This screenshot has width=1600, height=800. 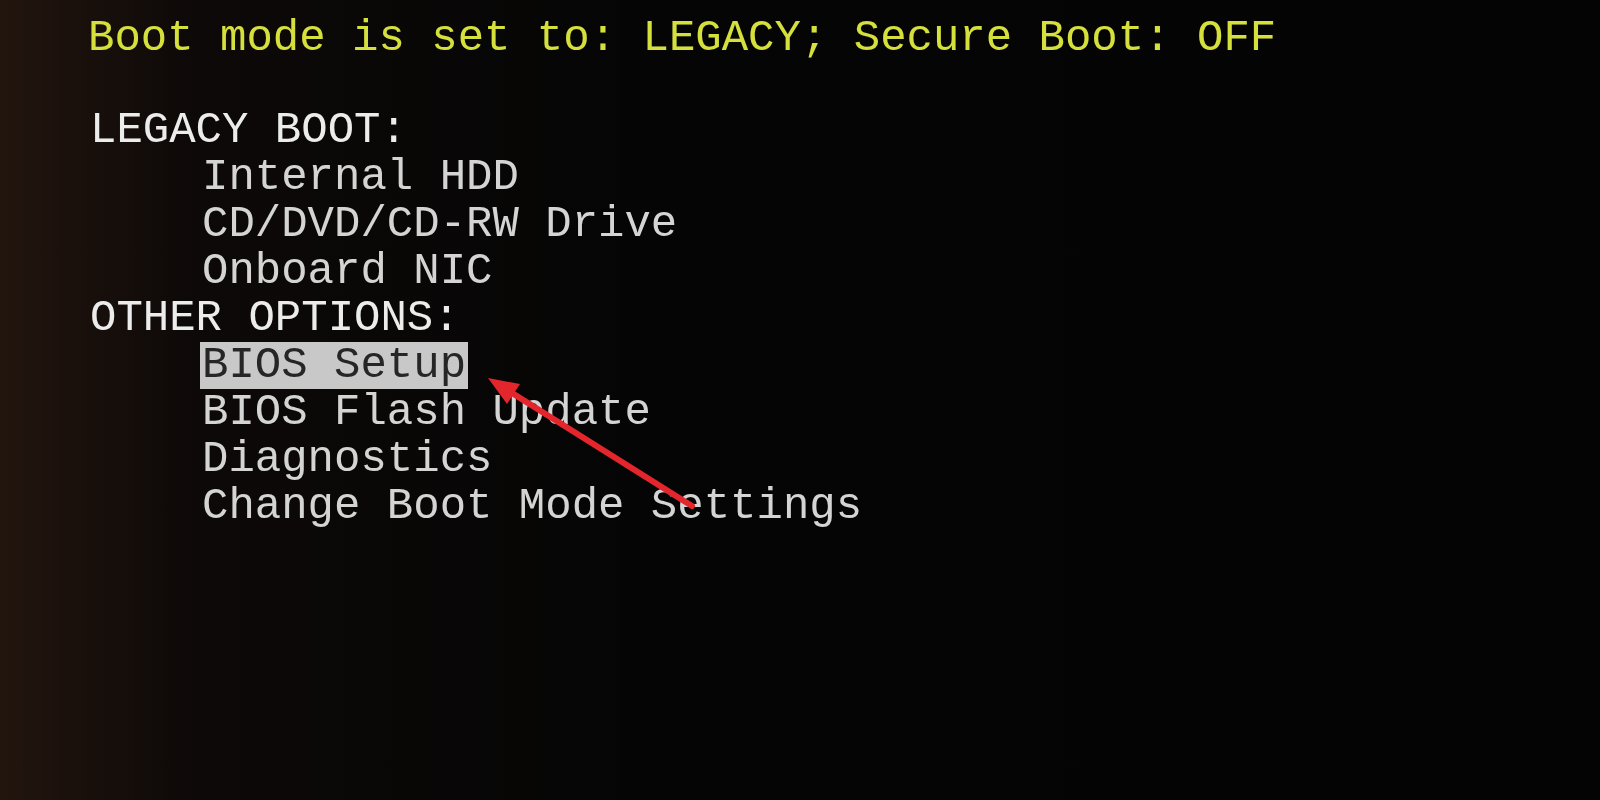 I want to click on boot-menu-item: Diagnostics, so click(x=347, y=459).